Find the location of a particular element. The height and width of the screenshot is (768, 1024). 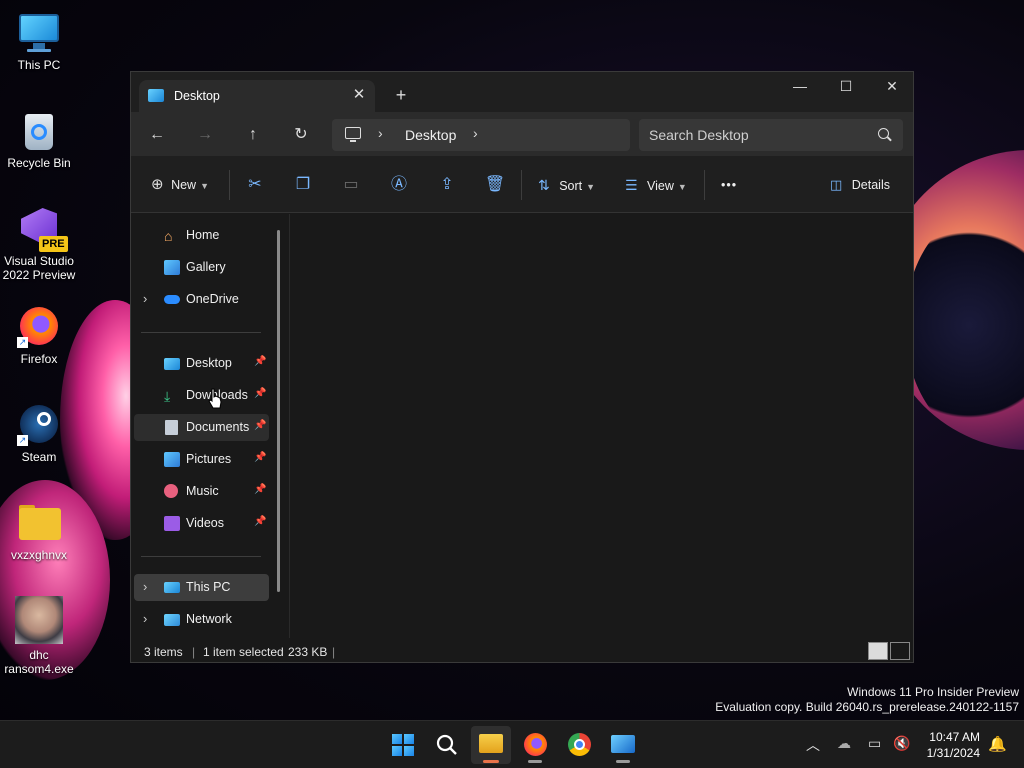

address-bar: › Desktop › is located at coordinates (481, 135).